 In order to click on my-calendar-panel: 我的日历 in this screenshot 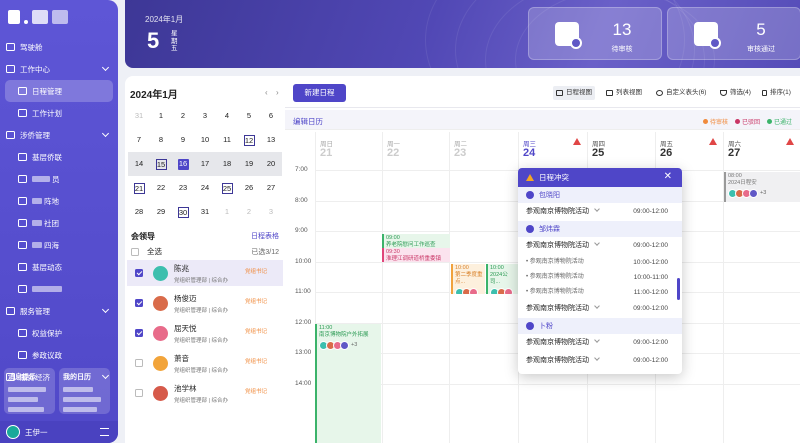, I will do `click(84, 391)`.